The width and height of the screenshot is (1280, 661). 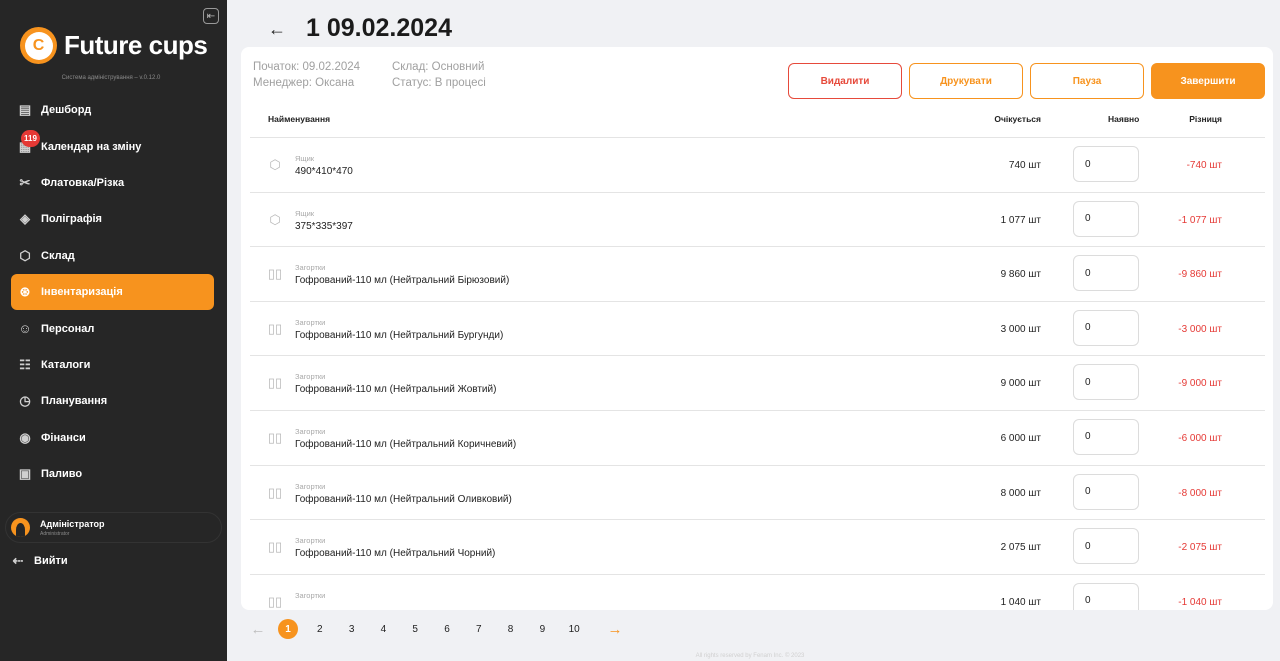 I want to click on finish-button: Завершити, so click(x=1208, y=81).